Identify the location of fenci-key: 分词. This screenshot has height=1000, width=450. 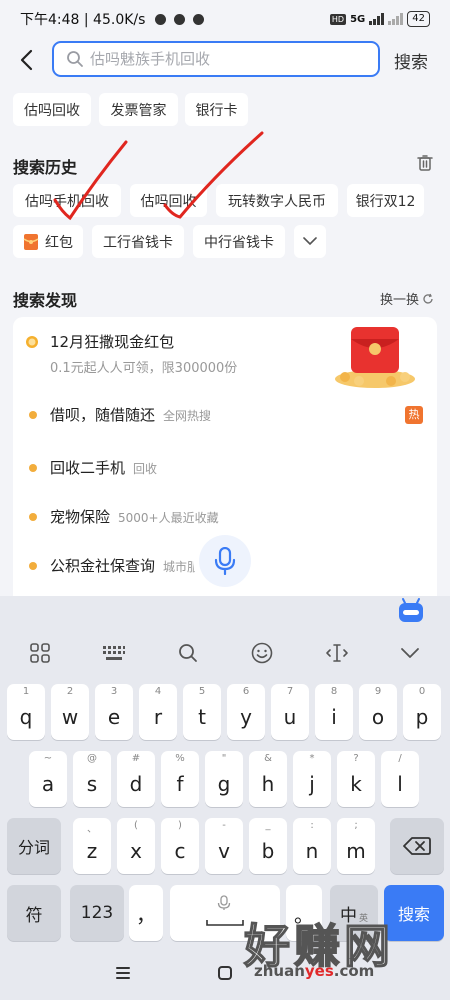
(34, 846).